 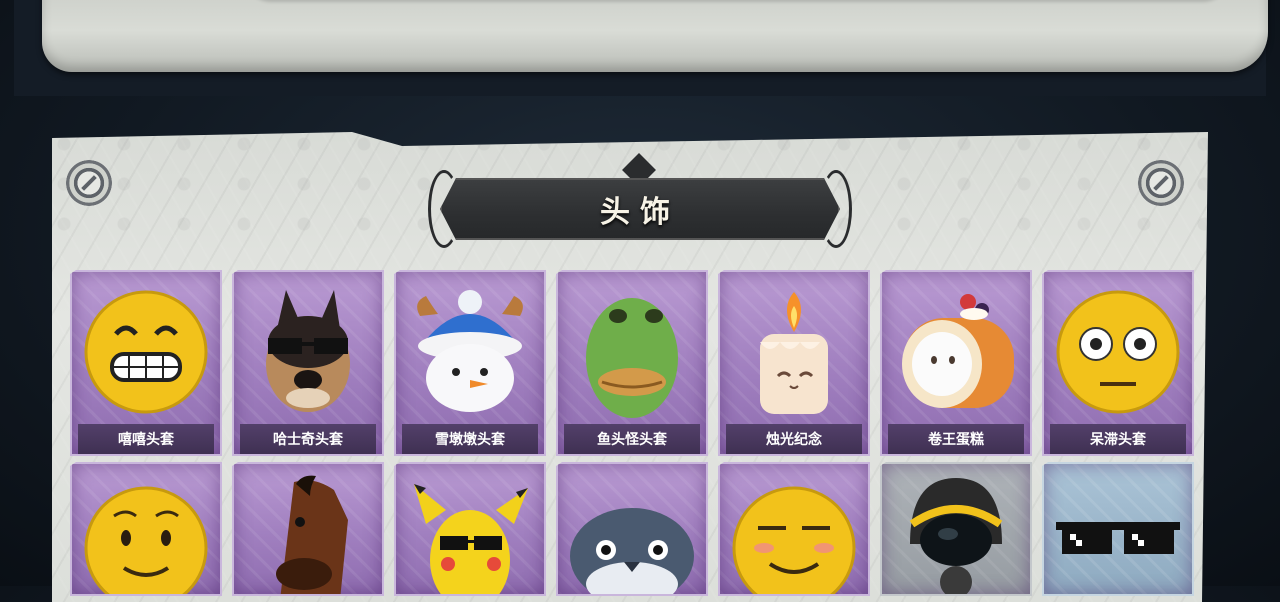 I want to click on item-name: 雪墩墩头套, so click(x=470, y=439).